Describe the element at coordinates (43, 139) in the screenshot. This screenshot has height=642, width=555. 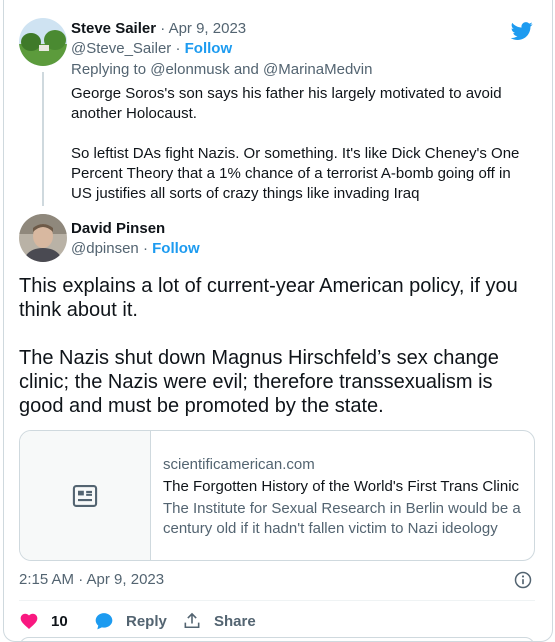
I see `thread-line` at that location.